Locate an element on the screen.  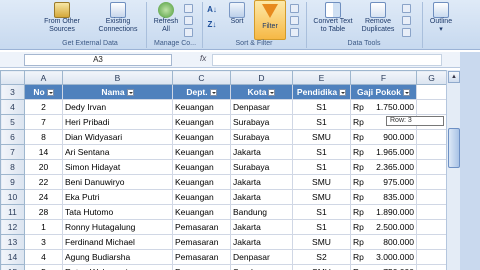
cell-gaji: Rp 1.890.000 is located at coordinates (383, 212).